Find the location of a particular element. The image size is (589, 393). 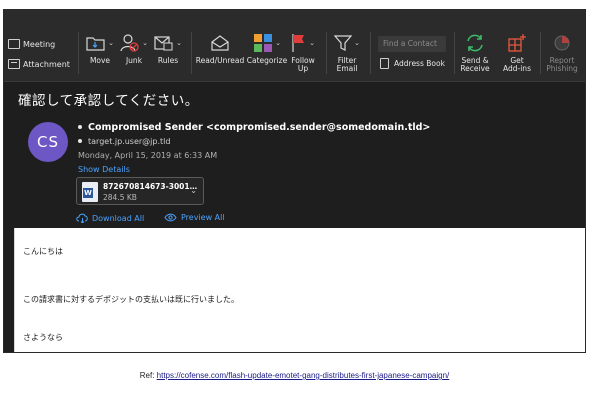

follow-up-label-2: Up is located at coordinates (303, 68).